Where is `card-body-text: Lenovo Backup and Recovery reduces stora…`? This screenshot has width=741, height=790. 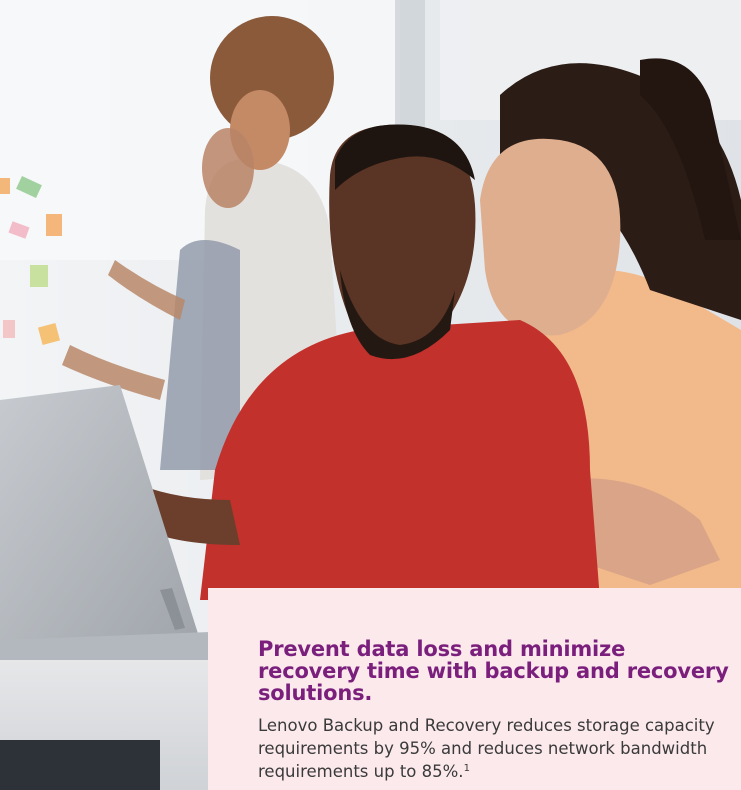
card-body-text: Lenovo Backup and Recovery reduces stora… is located at coordinates (486, 748).